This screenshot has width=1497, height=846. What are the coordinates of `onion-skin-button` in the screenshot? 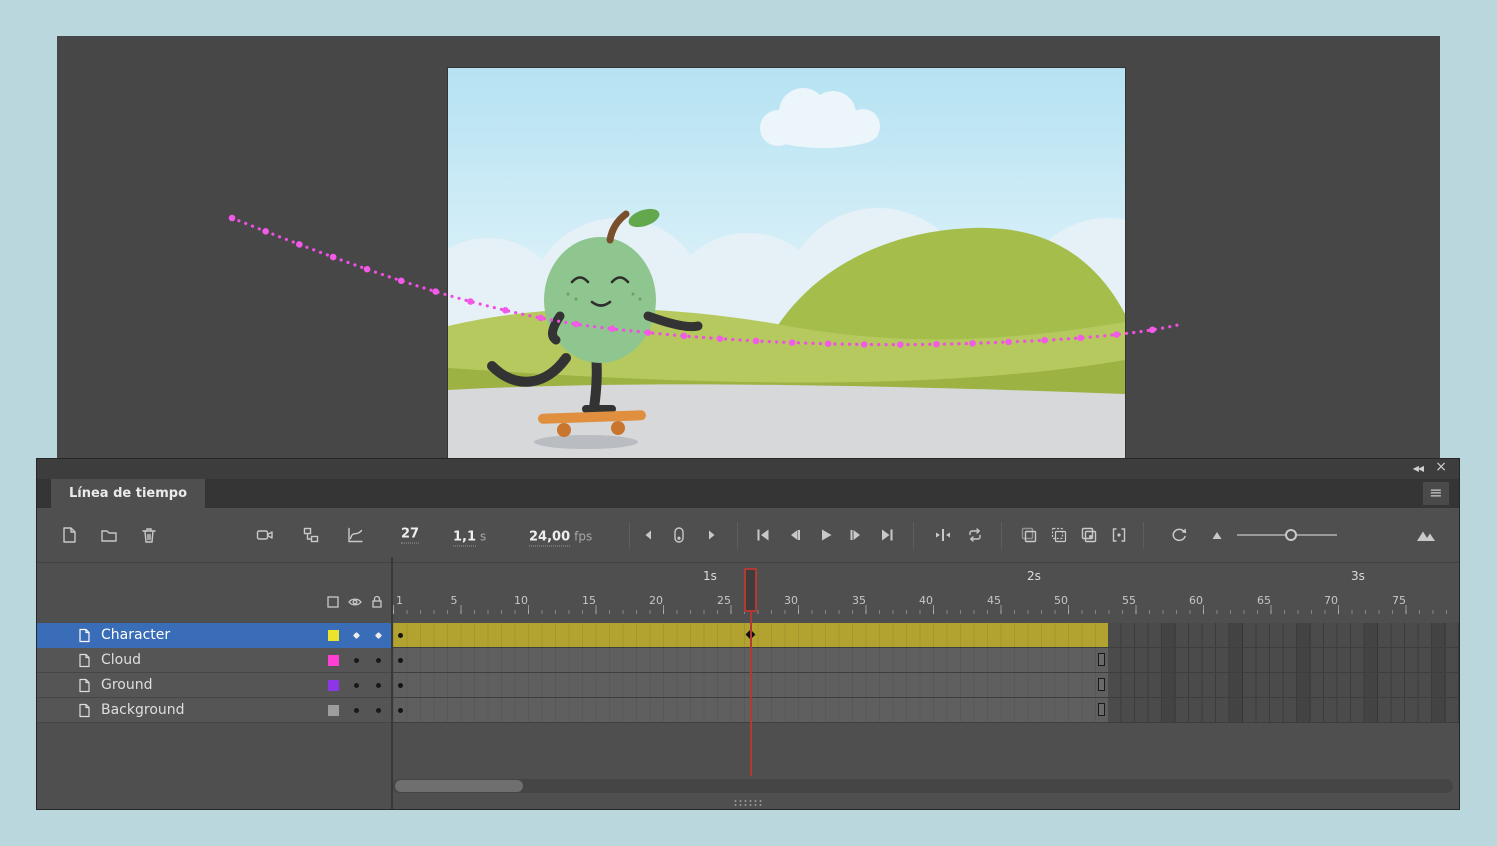 It's located at (1029, 535).